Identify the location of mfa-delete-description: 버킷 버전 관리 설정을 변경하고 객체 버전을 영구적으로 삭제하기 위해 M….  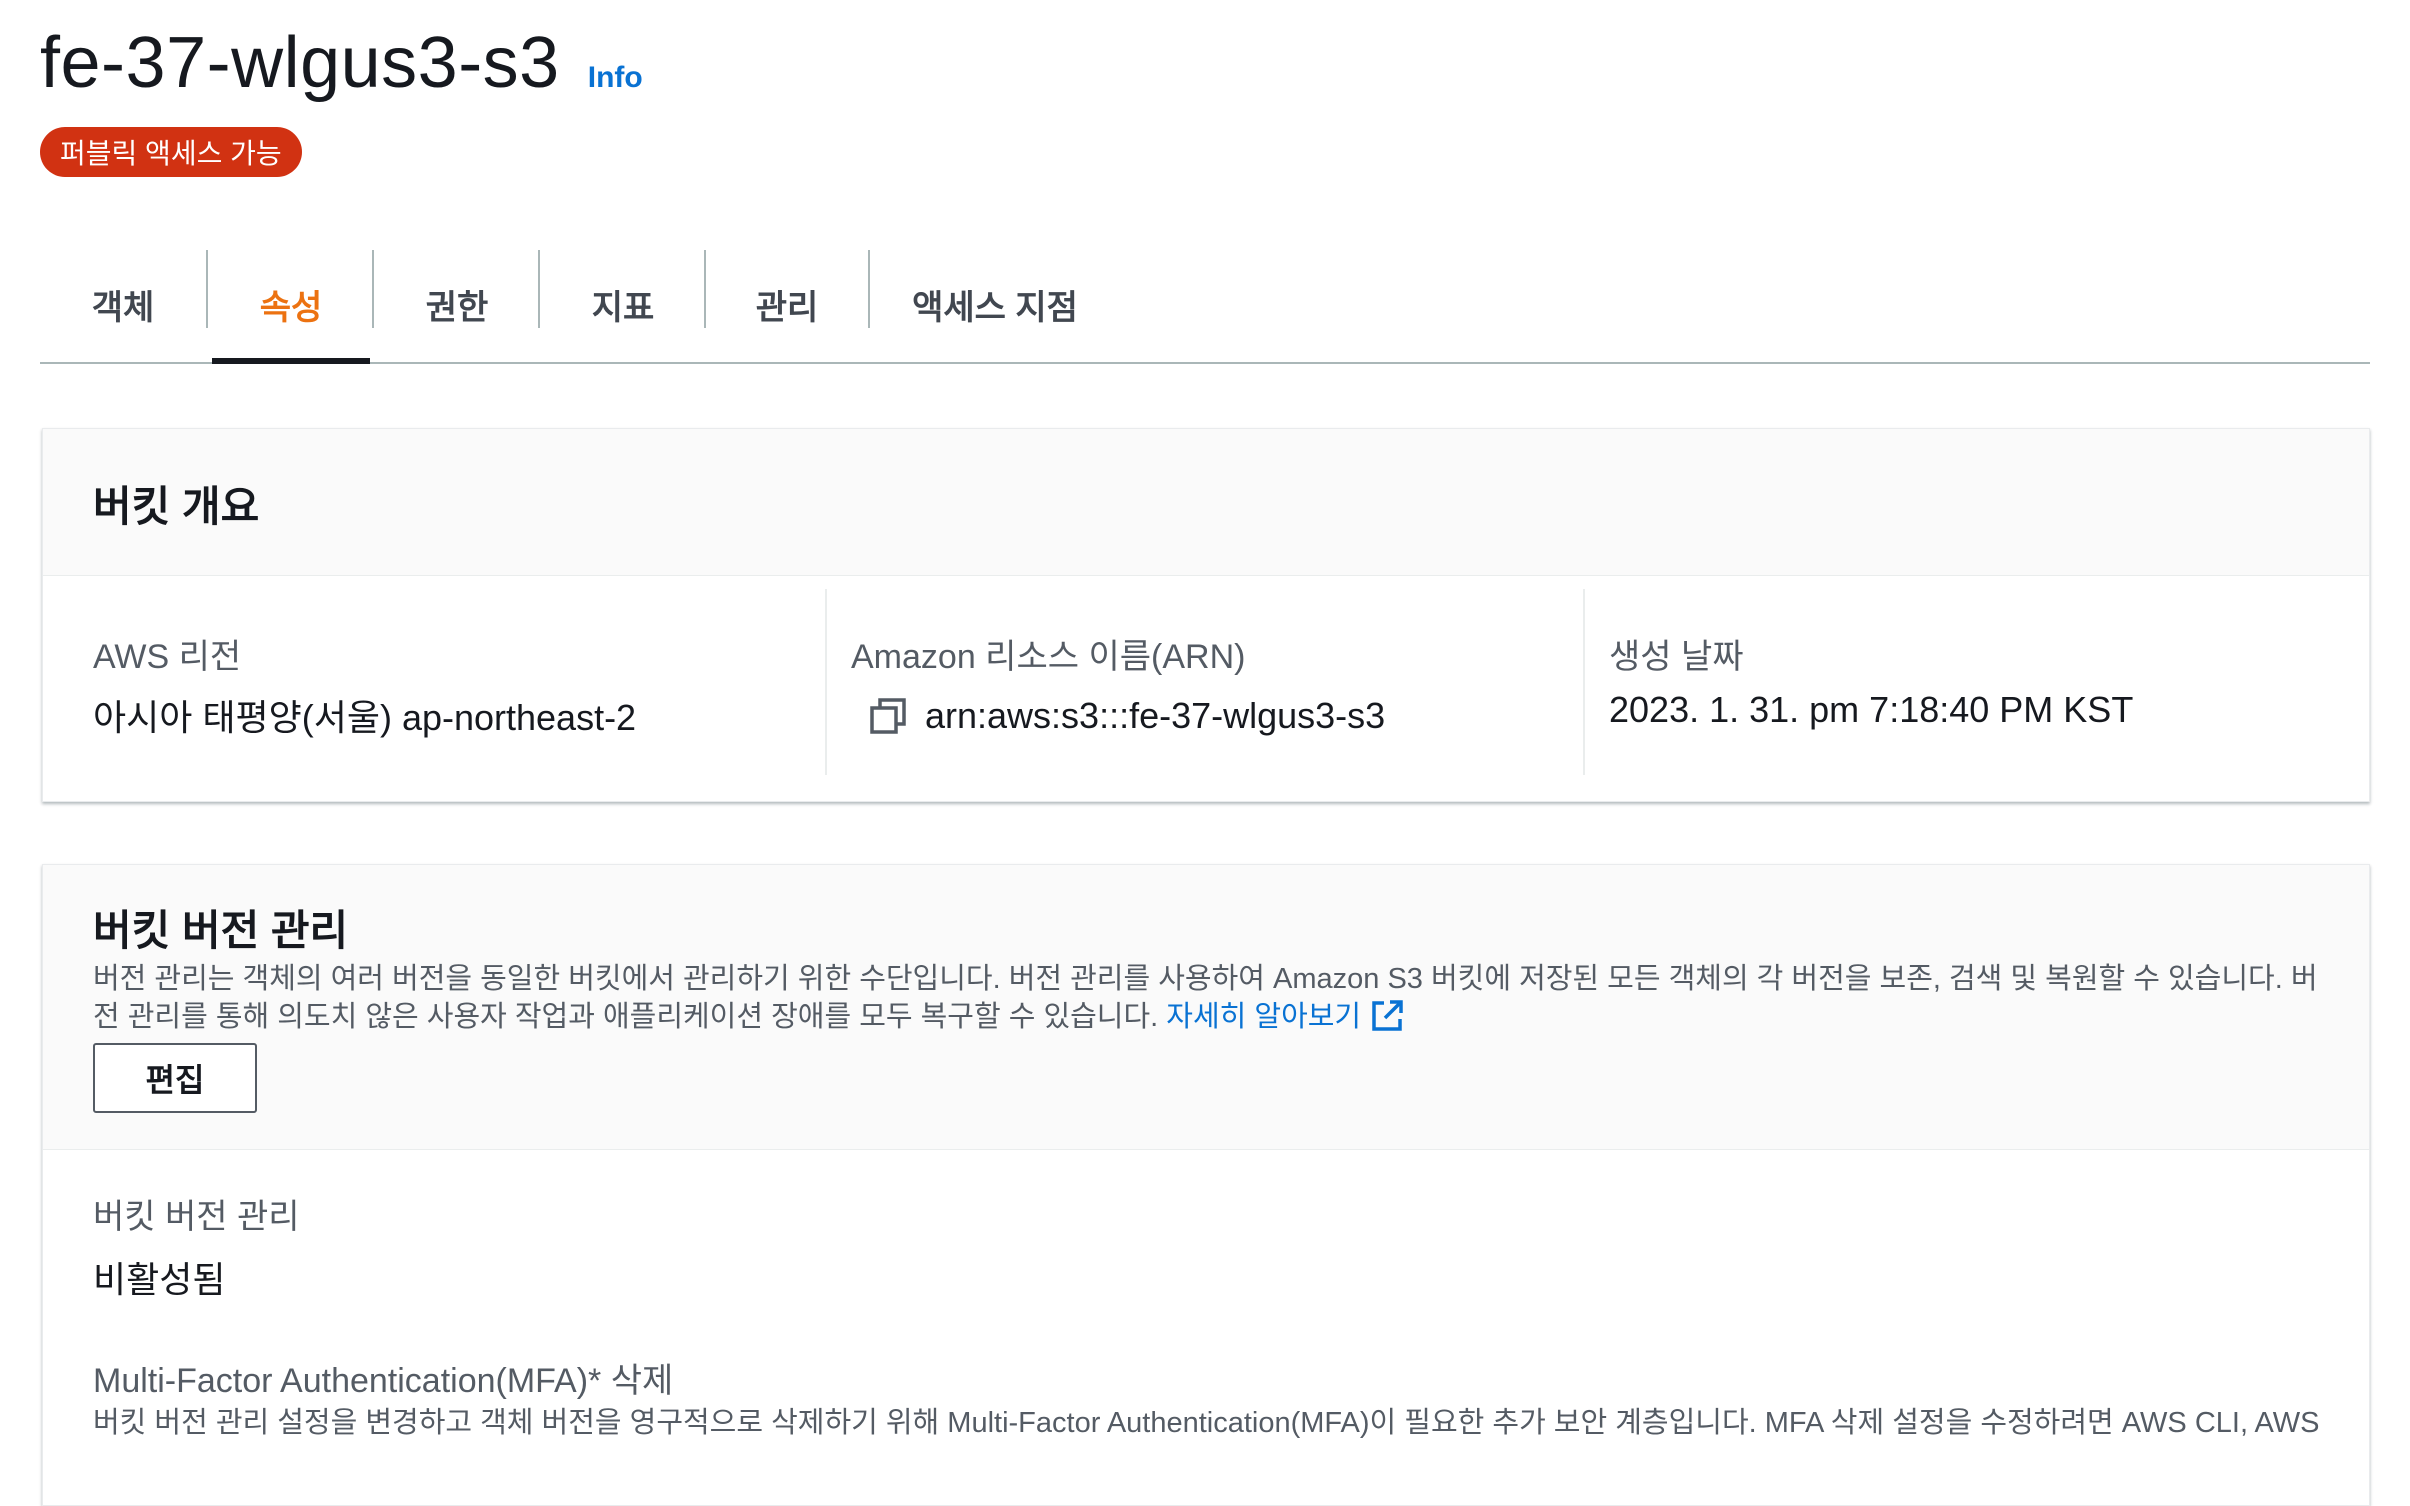
(1206, 1423).